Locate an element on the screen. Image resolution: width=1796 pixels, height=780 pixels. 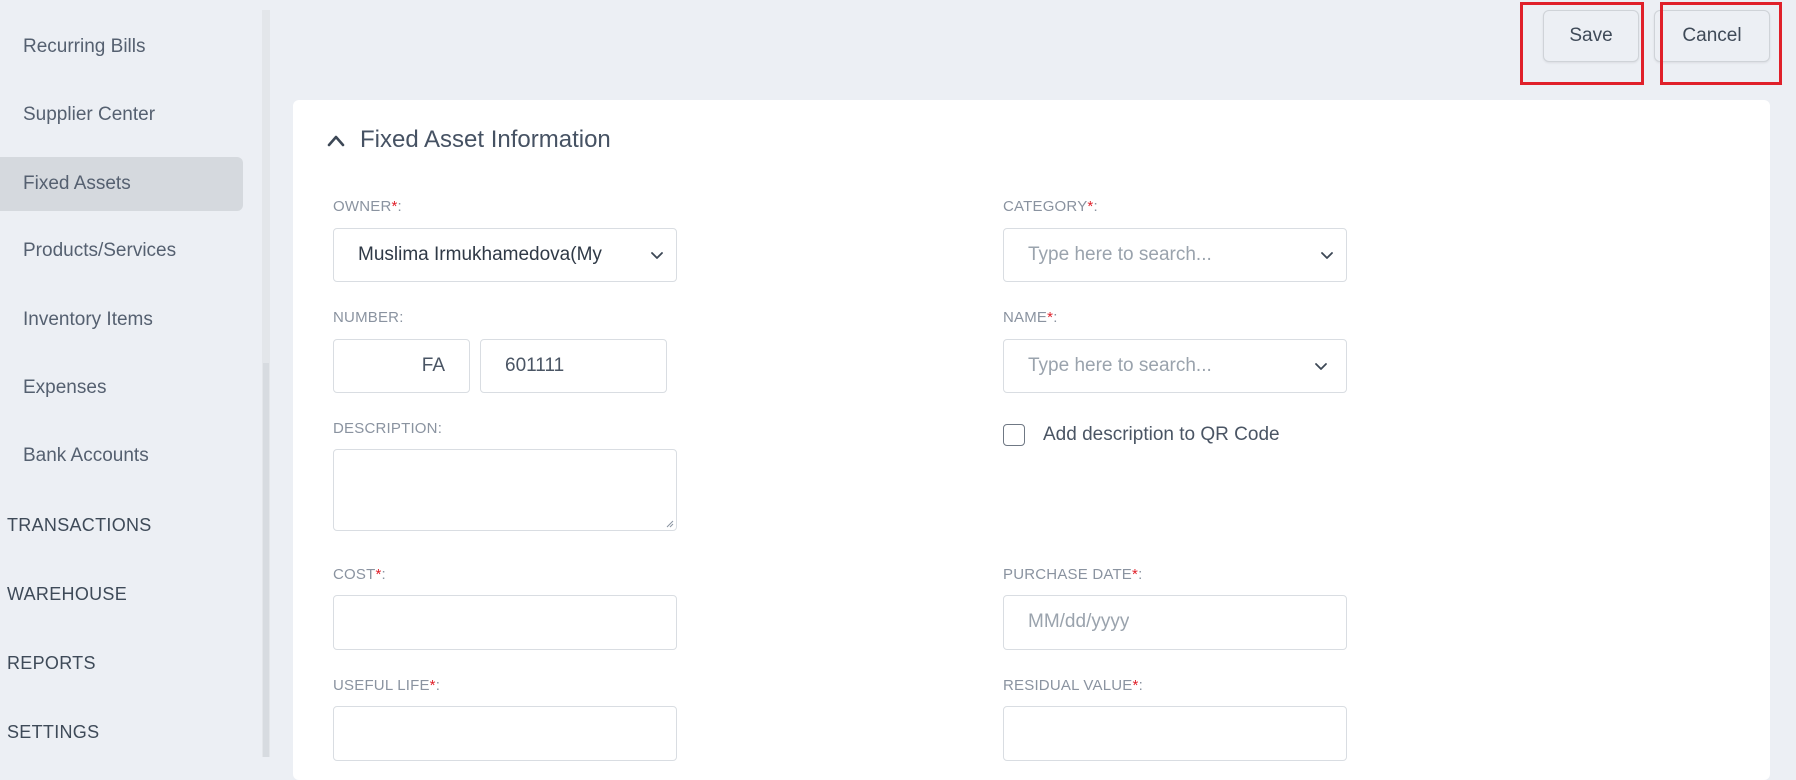
sidebar-item-inventory-items: Inventory Items is located at coordinates (121, 320).